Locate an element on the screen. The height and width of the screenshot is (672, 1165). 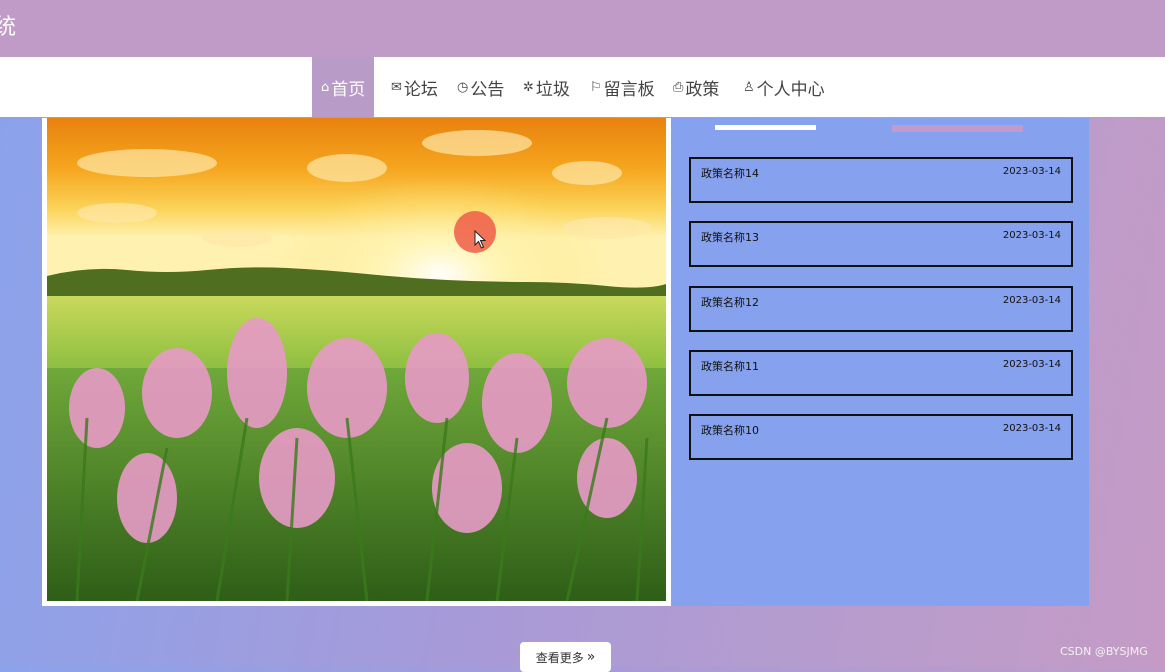
nav-item-home: ⌂ 首页 is located at coordinates (343, 87).